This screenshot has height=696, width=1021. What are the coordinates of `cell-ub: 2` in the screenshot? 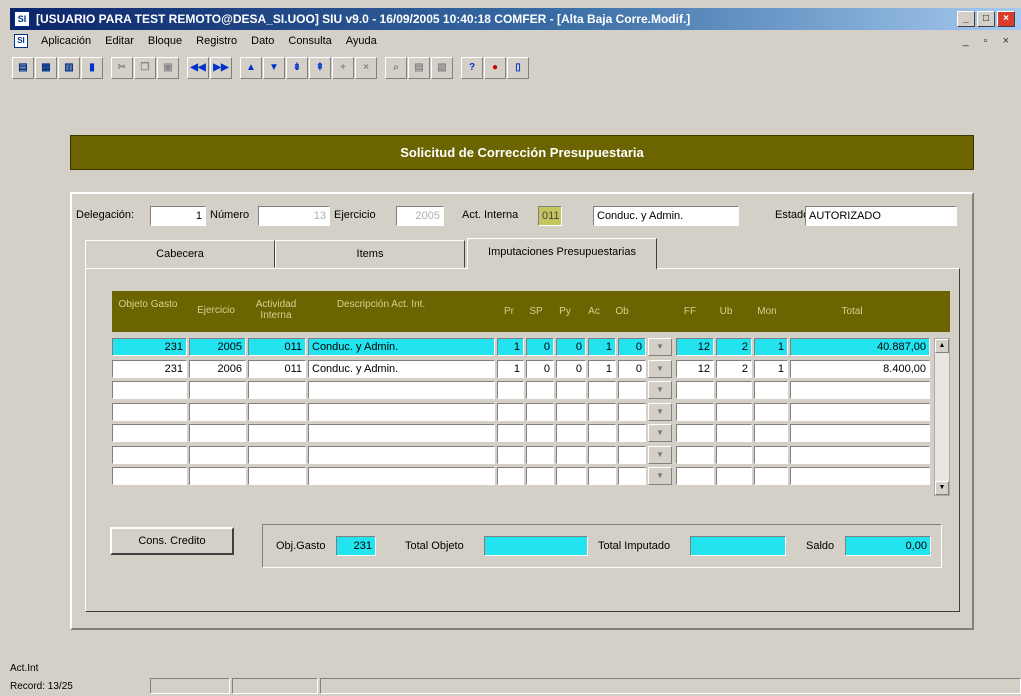 It's located at (734, 368).